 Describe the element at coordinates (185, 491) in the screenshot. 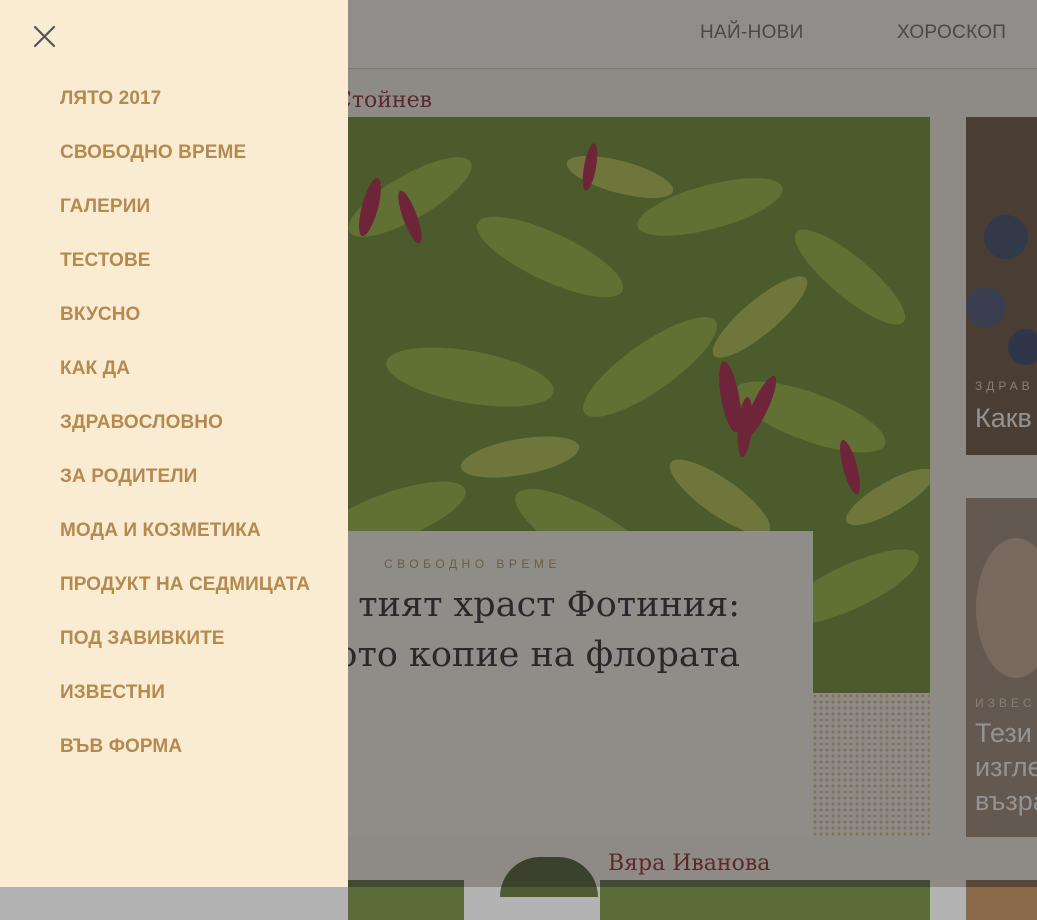

I see `menu-item-for-parents: ЗА РОДИТЕЛИ` at that location.